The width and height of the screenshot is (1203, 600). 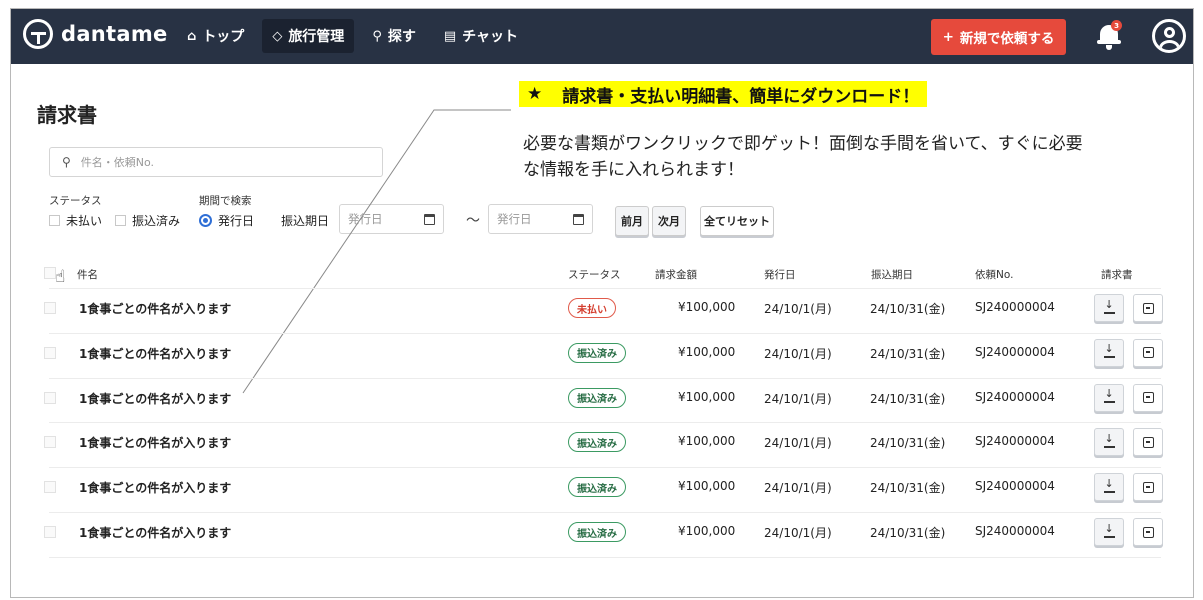 I want to click on date-from-field: 発行日, so click(x=391, y=219).